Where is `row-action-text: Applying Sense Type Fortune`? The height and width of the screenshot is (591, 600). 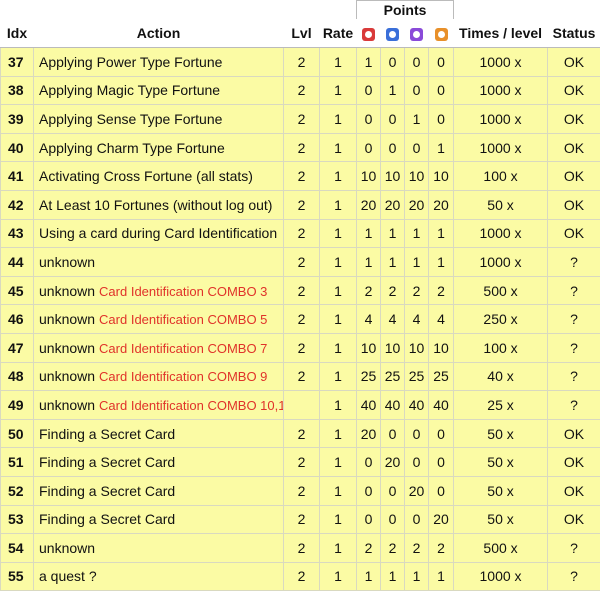
row-action-text: Applying Sense Type Fortune is located at coordinates (131, 118).